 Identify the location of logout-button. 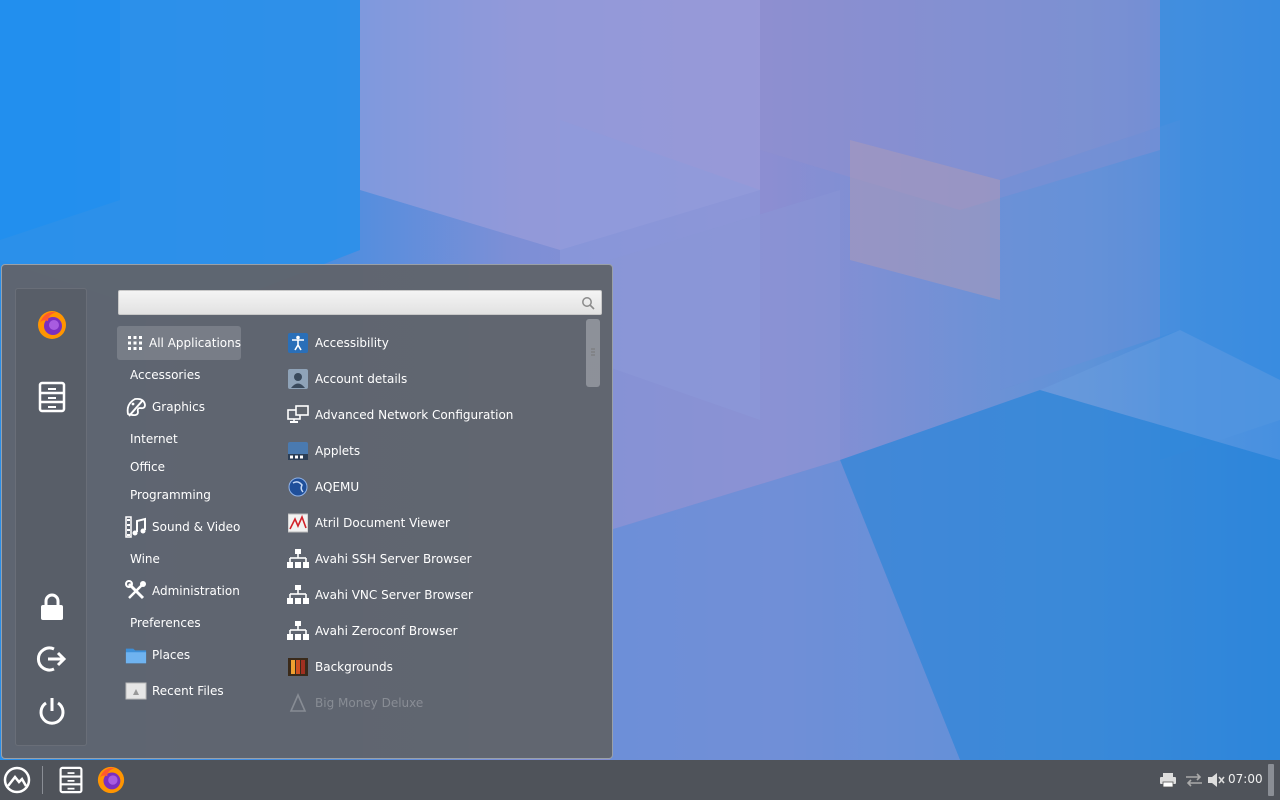
(52, 659).